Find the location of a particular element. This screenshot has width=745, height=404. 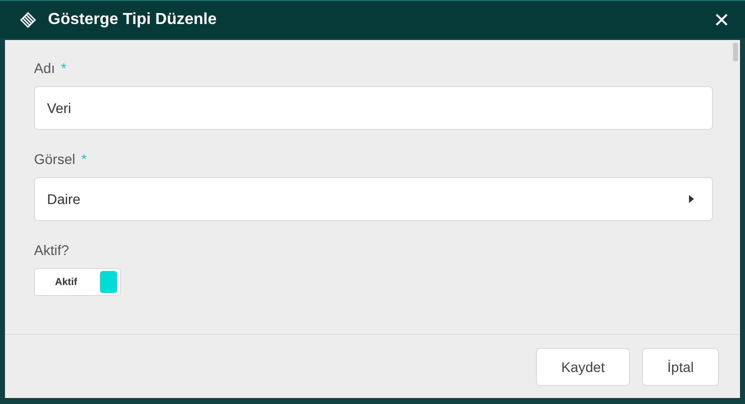

field-label: Adı is located at coordinates (45, 68).